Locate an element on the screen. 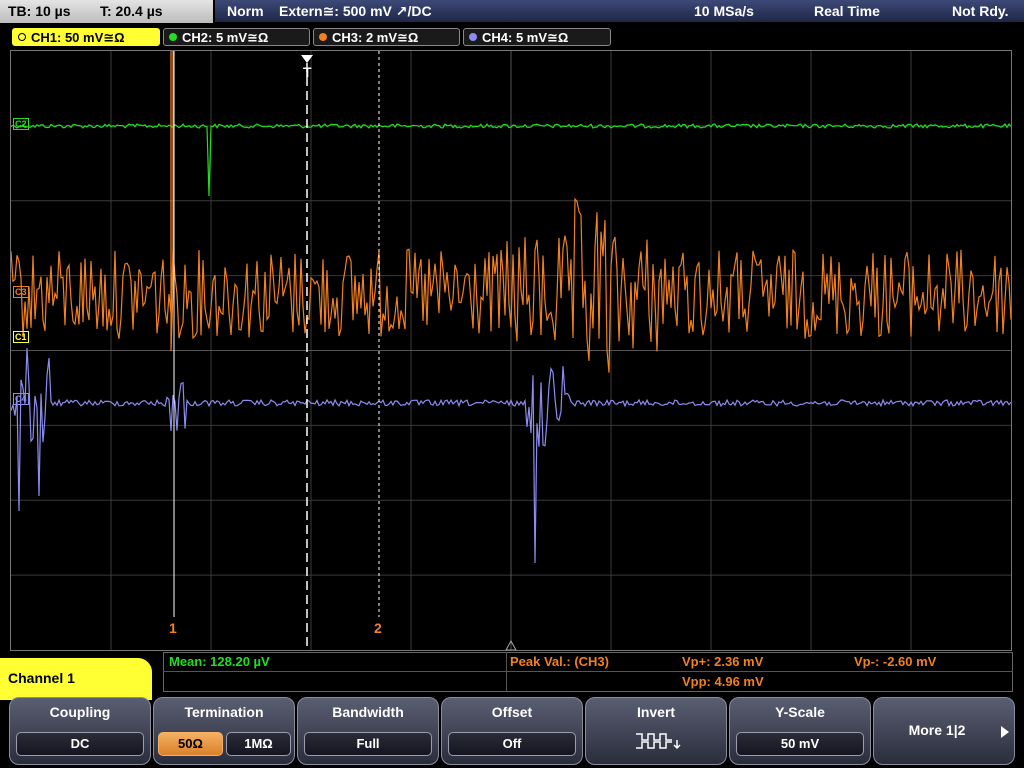 The image size is (1024, 768). tab-ch2-label: CH2: 5 mV≅Ω is located at coordinates (225, 37).